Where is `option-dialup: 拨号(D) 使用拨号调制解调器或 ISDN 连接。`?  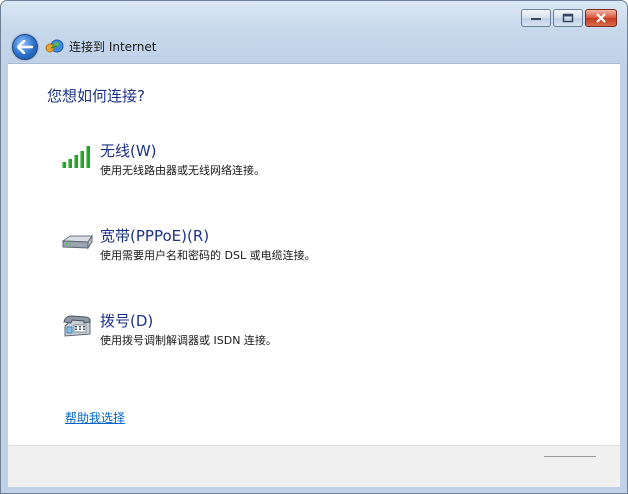
option-dialup: 拨号(D) 使用拨号调制解调器或 ISDN 连接。 is located at coordinates (260, 330).